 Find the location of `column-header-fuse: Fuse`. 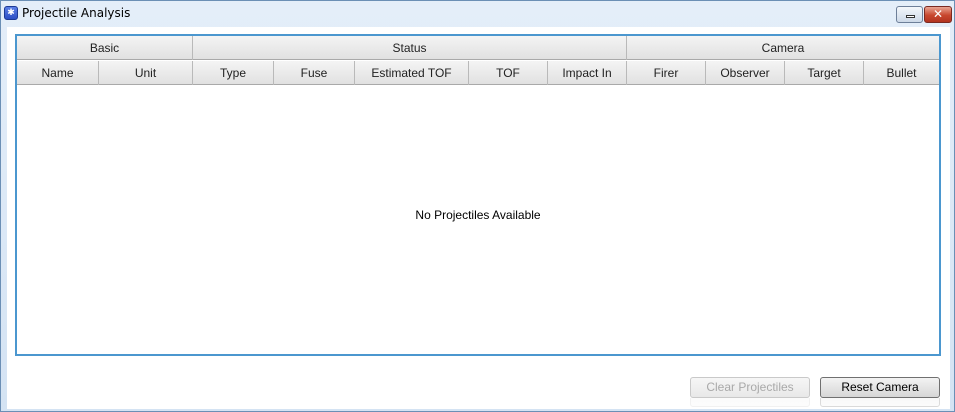

column-header-fuse: Fuse is located at coordinates (314, 73).